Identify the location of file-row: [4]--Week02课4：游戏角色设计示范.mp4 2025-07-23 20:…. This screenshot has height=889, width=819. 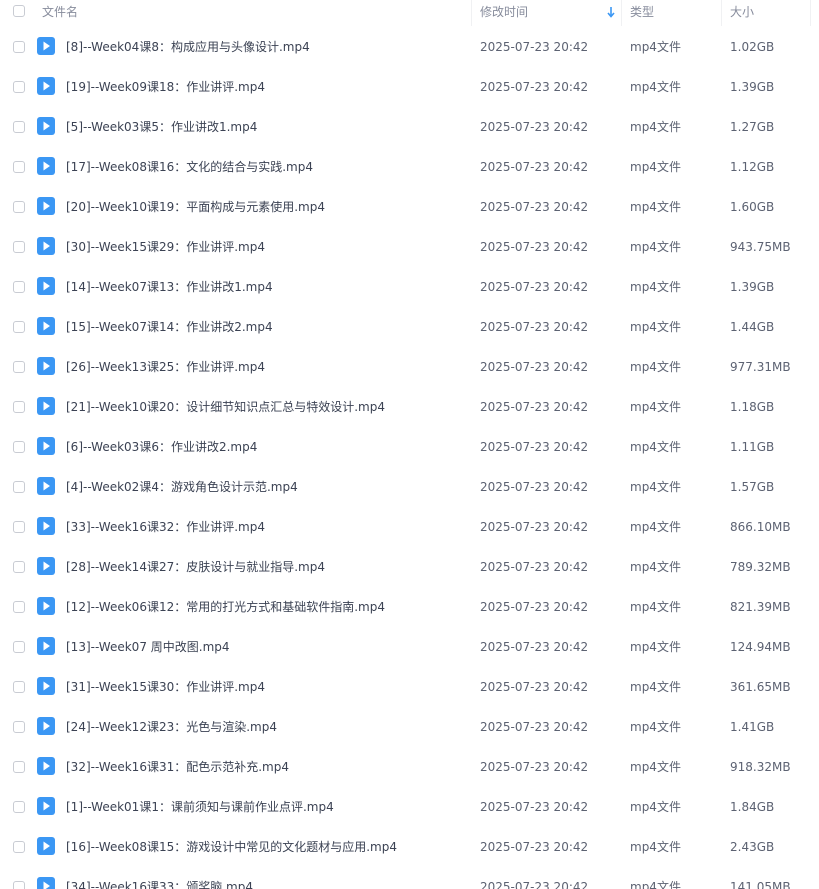
(409, 487).